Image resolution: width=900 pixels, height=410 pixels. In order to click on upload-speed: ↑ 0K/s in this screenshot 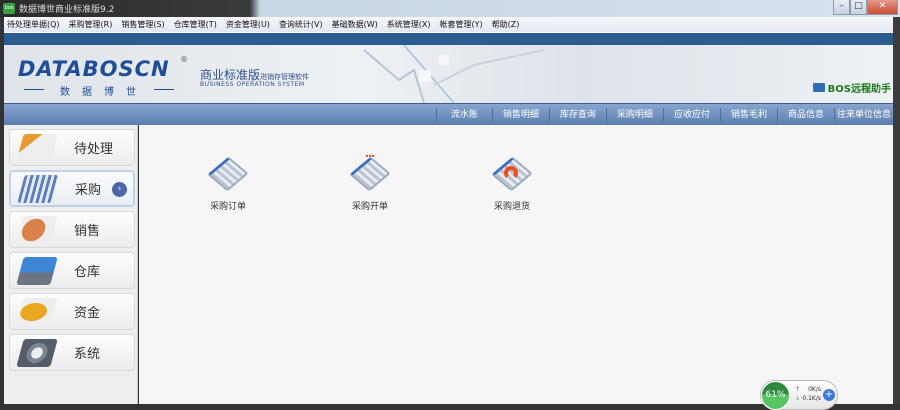, I will do `click(808, 389)`.